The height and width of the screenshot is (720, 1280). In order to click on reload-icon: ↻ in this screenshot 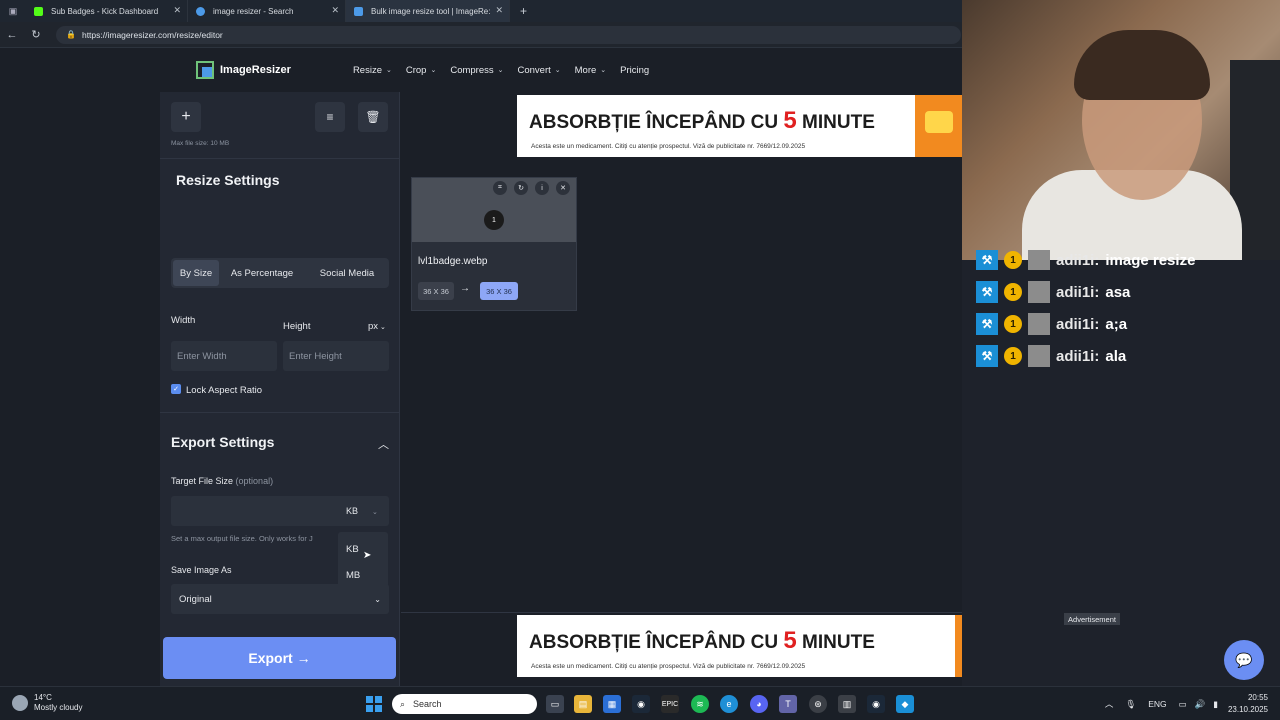, I will do `click(36, 34)`.